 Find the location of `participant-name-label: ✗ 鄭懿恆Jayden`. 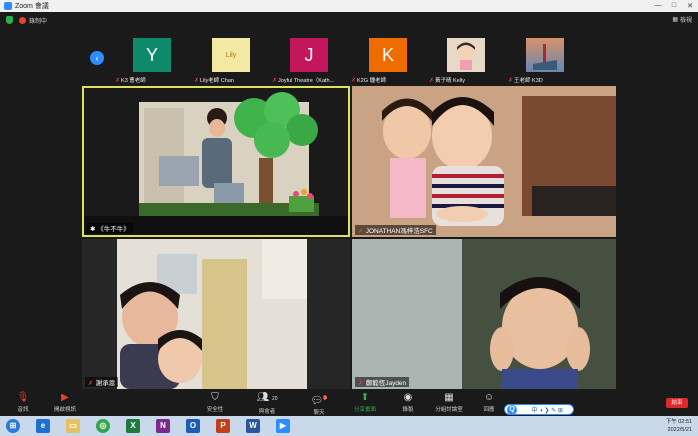

participant-name-label: ✗ 鄭懿恆Jayden is located at coordinates (382, 382).